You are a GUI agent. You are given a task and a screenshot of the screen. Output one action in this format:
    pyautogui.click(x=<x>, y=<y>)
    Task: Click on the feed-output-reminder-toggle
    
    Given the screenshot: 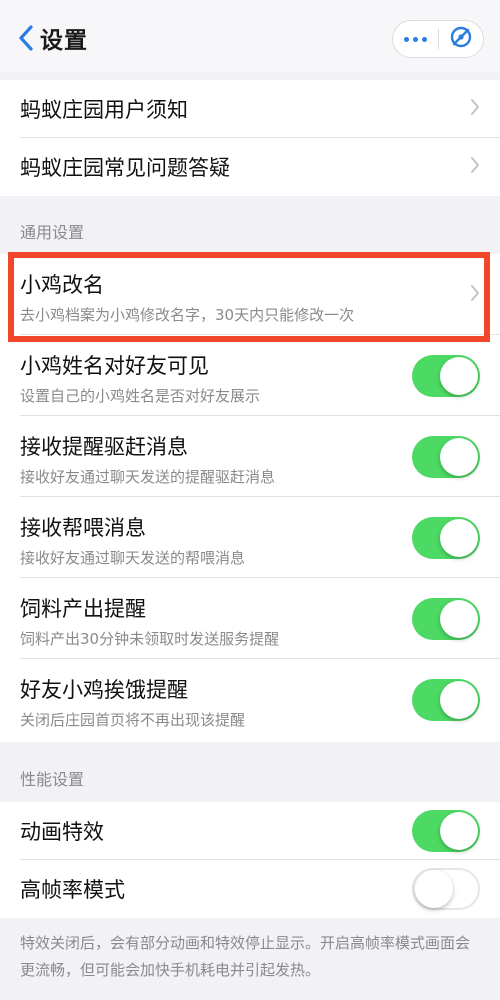 What is the action you would take?
    pyautogui.click(x=446, y=618)
    